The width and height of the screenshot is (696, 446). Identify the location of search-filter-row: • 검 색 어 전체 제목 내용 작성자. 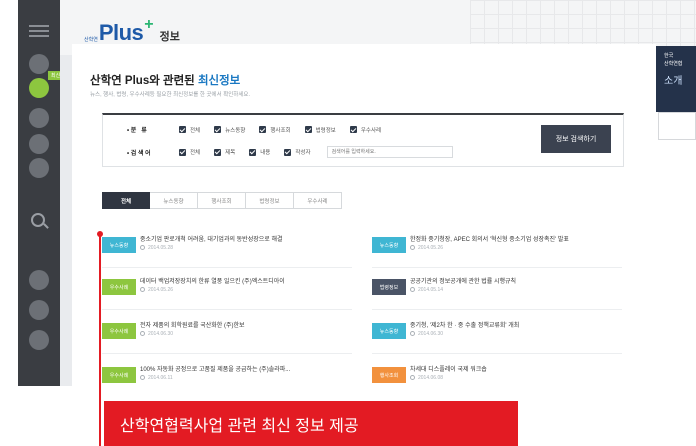
(290, 152).